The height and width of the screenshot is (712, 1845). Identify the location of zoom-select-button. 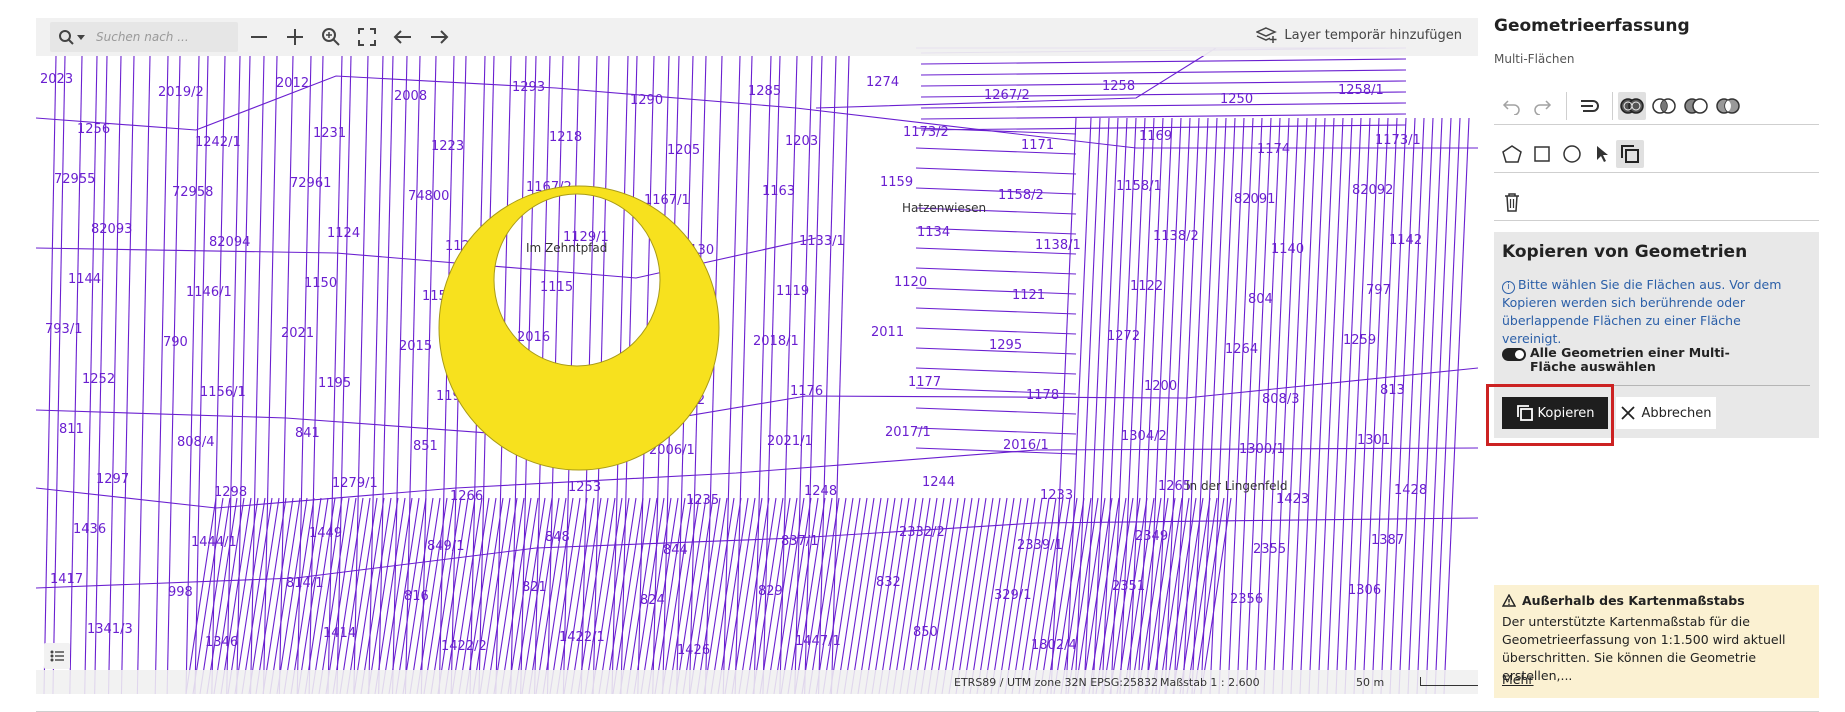
(331, 37).